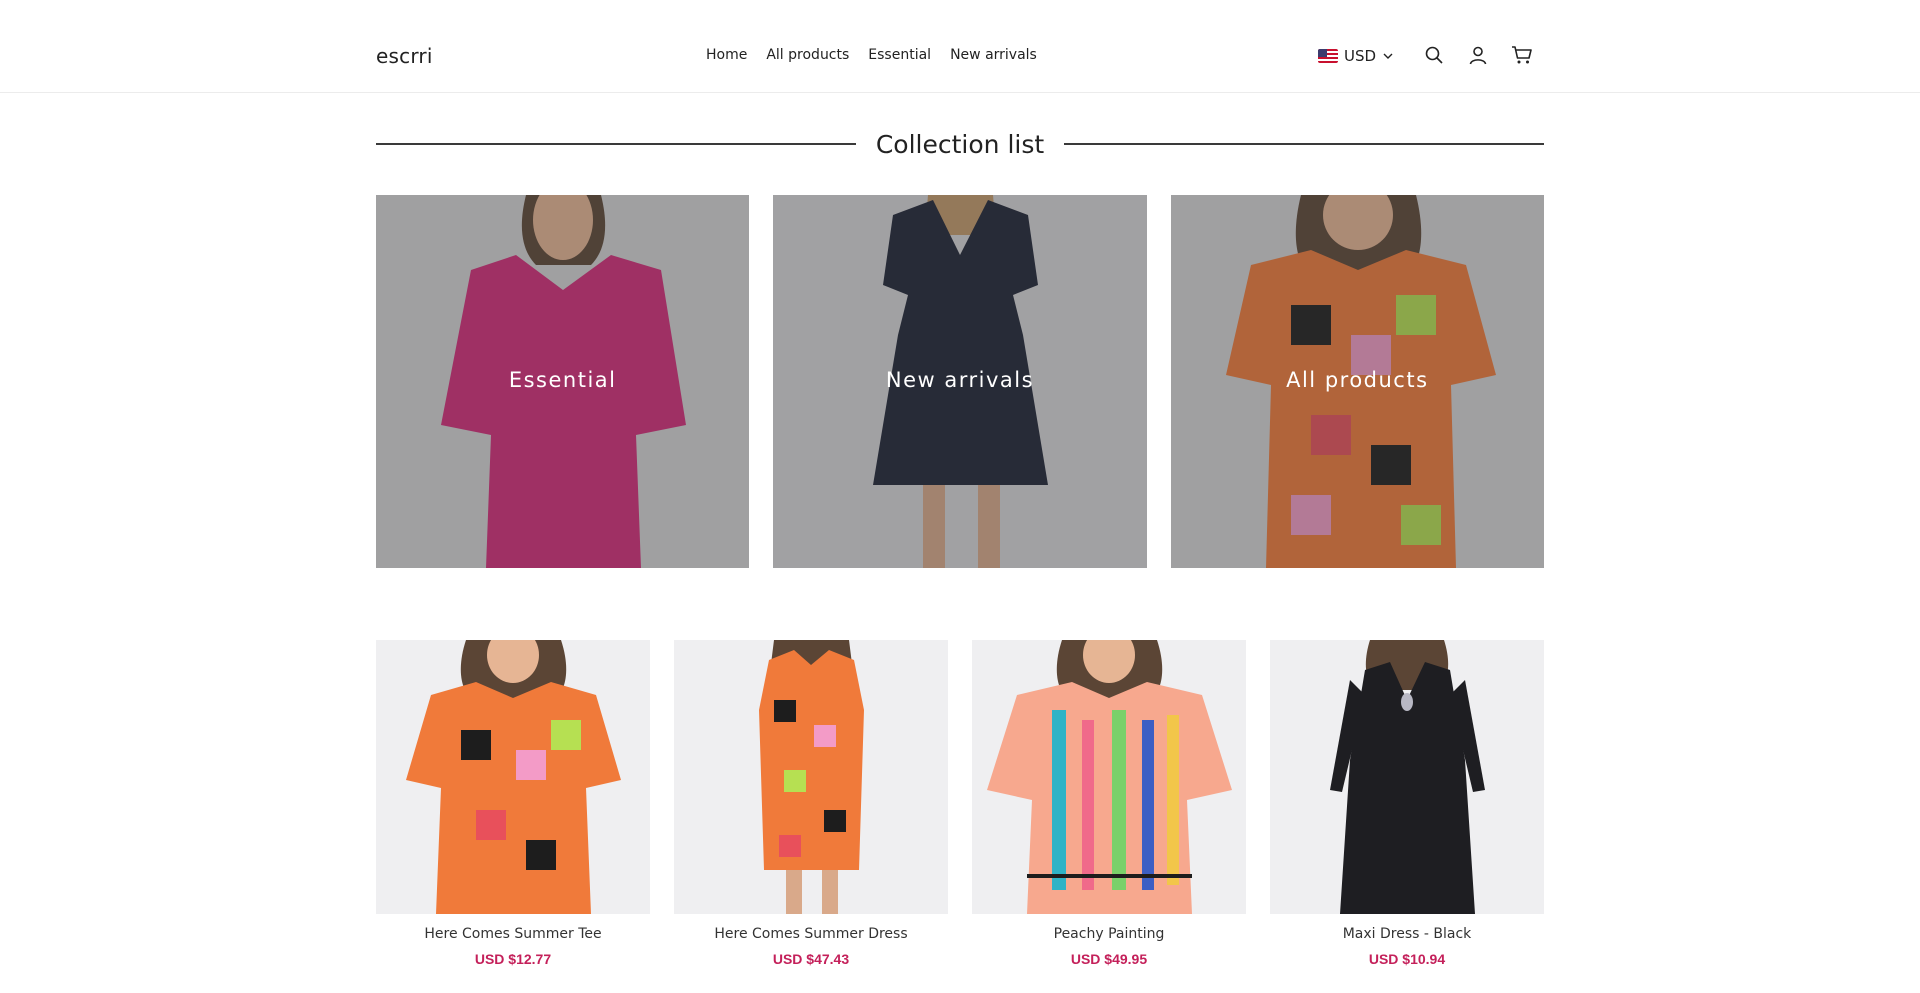 The height and width of the screenshot is (993, 1920). I want to click on product-card: Peachy Painting USD $49.95, so click(1109, 803).